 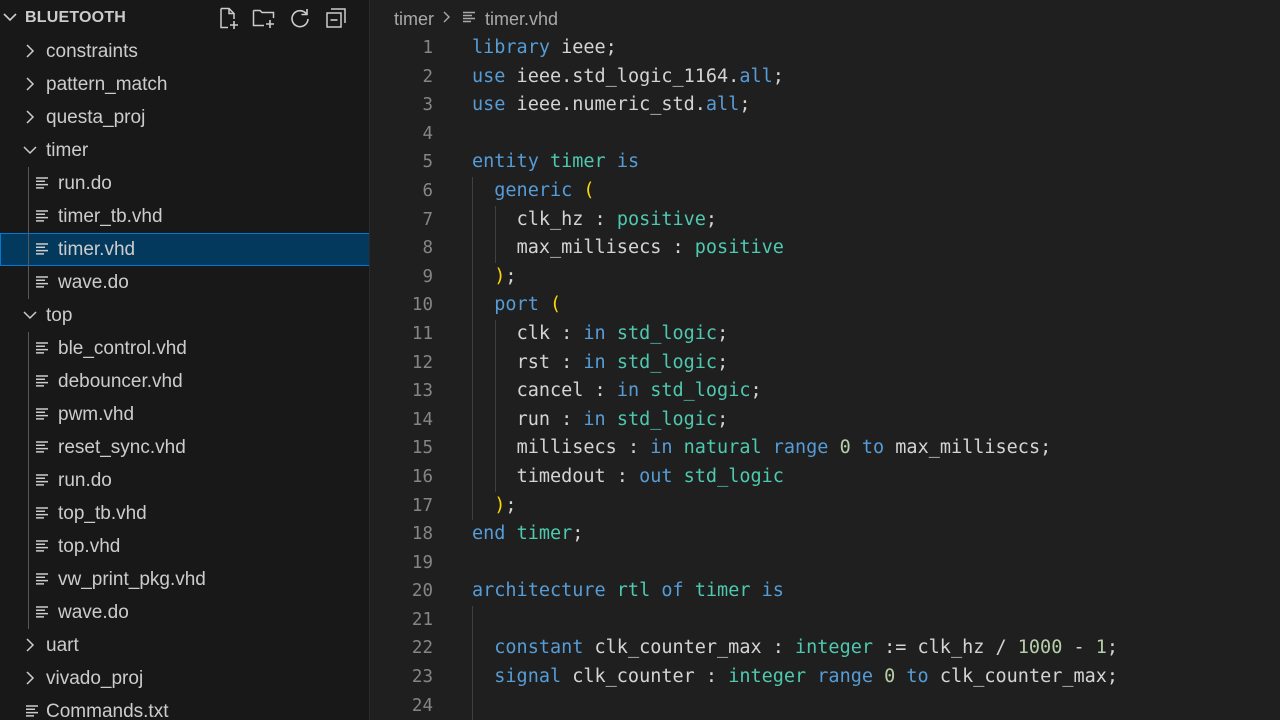 What do you see at coordinates (184, 645) in the screenshot?
I see `tree-folder: uart` at bounding box center [184, 645].